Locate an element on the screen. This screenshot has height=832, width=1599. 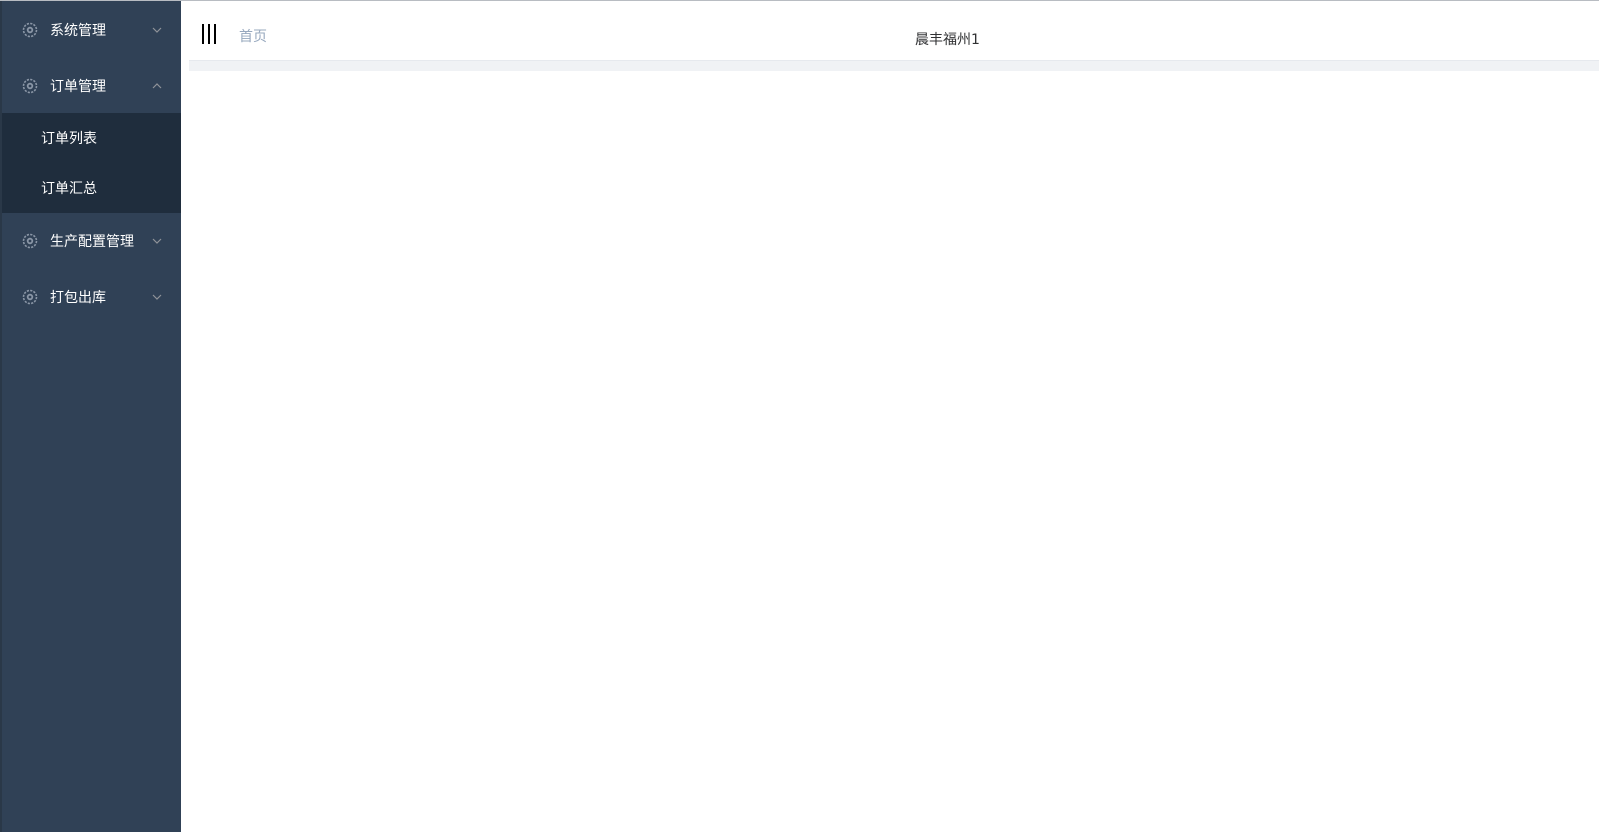
sidebar-item-packing-outbound: 打包出库 is located at coordinates (91, 297).